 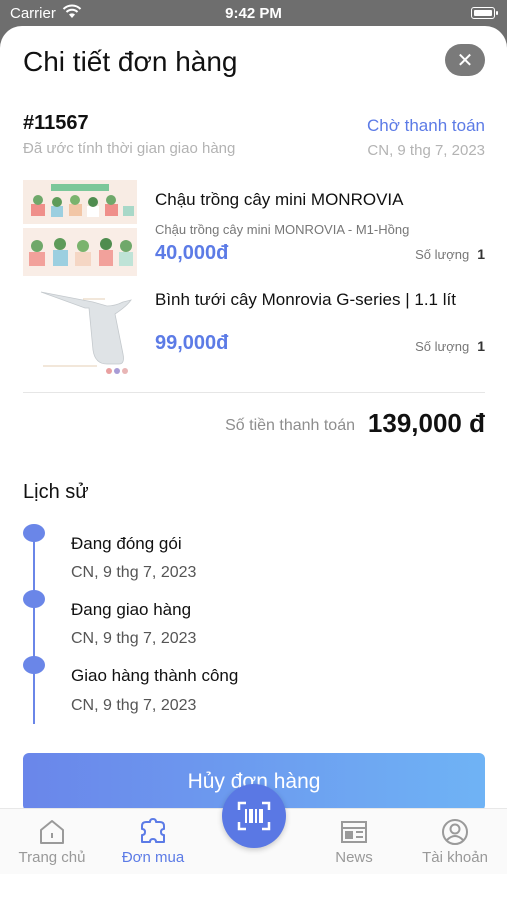 I want to click on product-variant: Chậu trồng cây mini MONROVIA - M1-Hồng, so click(x=282, y=229).